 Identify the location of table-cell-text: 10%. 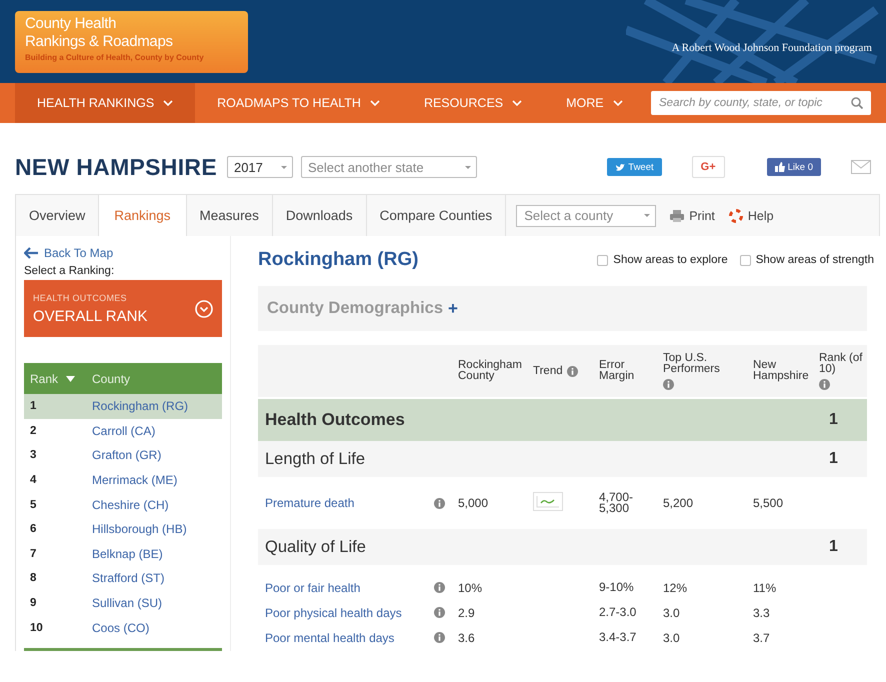
(471, 587).